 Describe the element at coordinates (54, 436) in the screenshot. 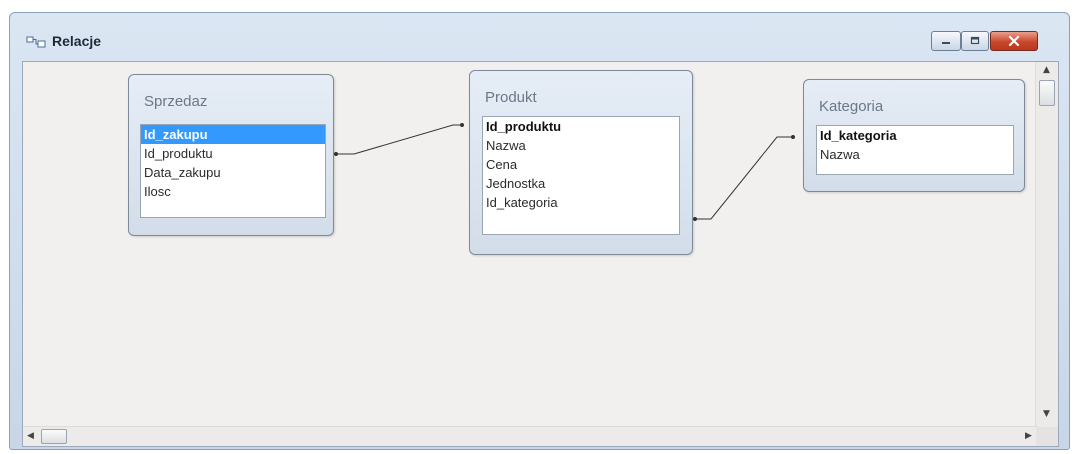

I see `horizontal-scroll-thumb` at that location.